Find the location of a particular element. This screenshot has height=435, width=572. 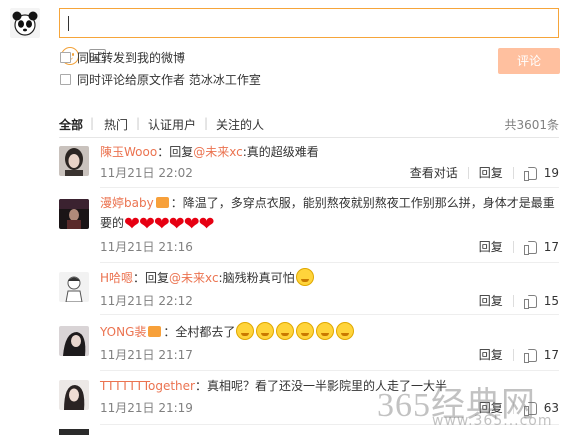

comment-time: 11月21日 21:19 is located at coordinates (146, 408).